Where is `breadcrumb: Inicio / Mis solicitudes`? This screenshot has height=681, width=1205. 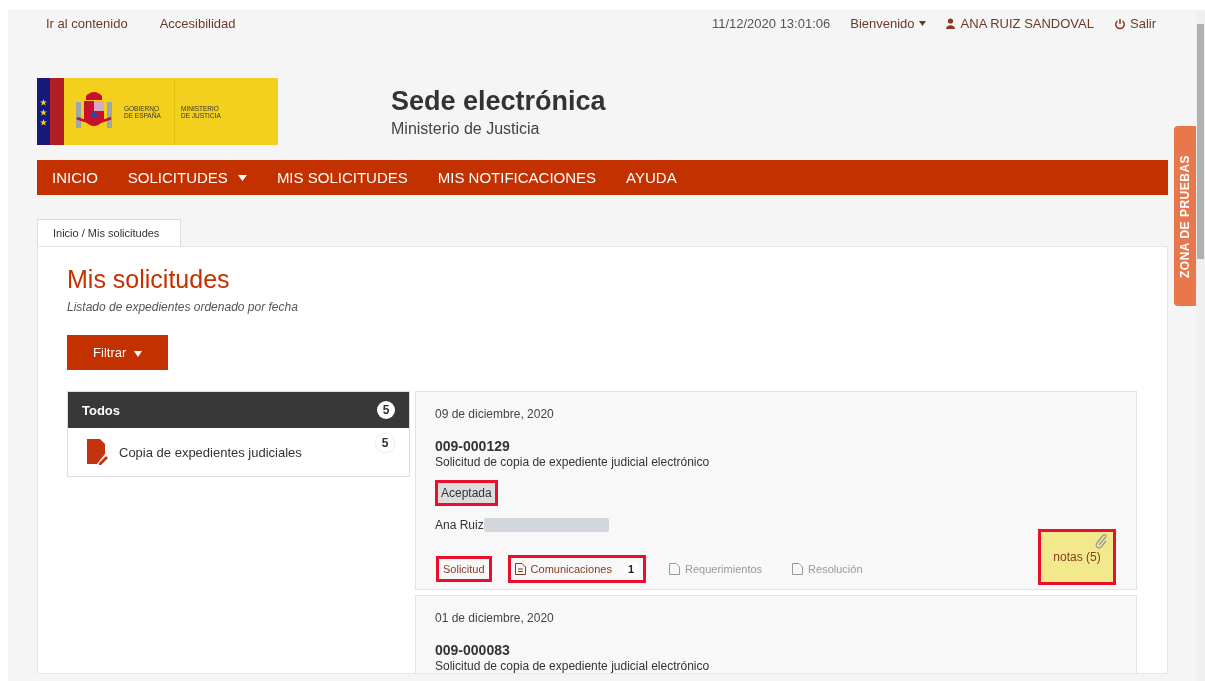
breadcrumb: Inicio / Mis solicitudes is located at coordinates (109, 232).